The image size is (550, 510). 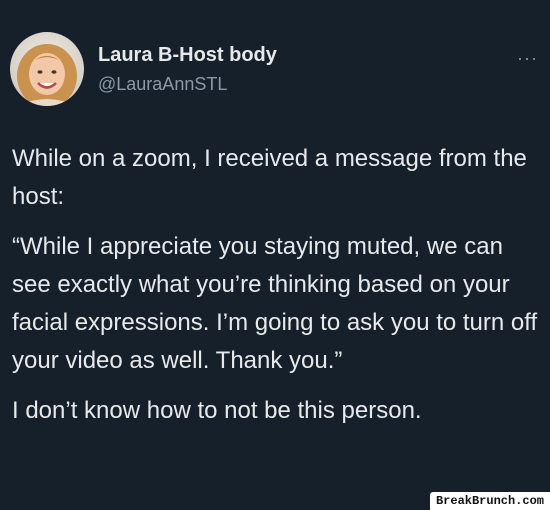 What do you see at coordinates (162, 84) in the screenshot?
I see `user-handle: @LauraAnnSTL` at bounding box center [162, 84].